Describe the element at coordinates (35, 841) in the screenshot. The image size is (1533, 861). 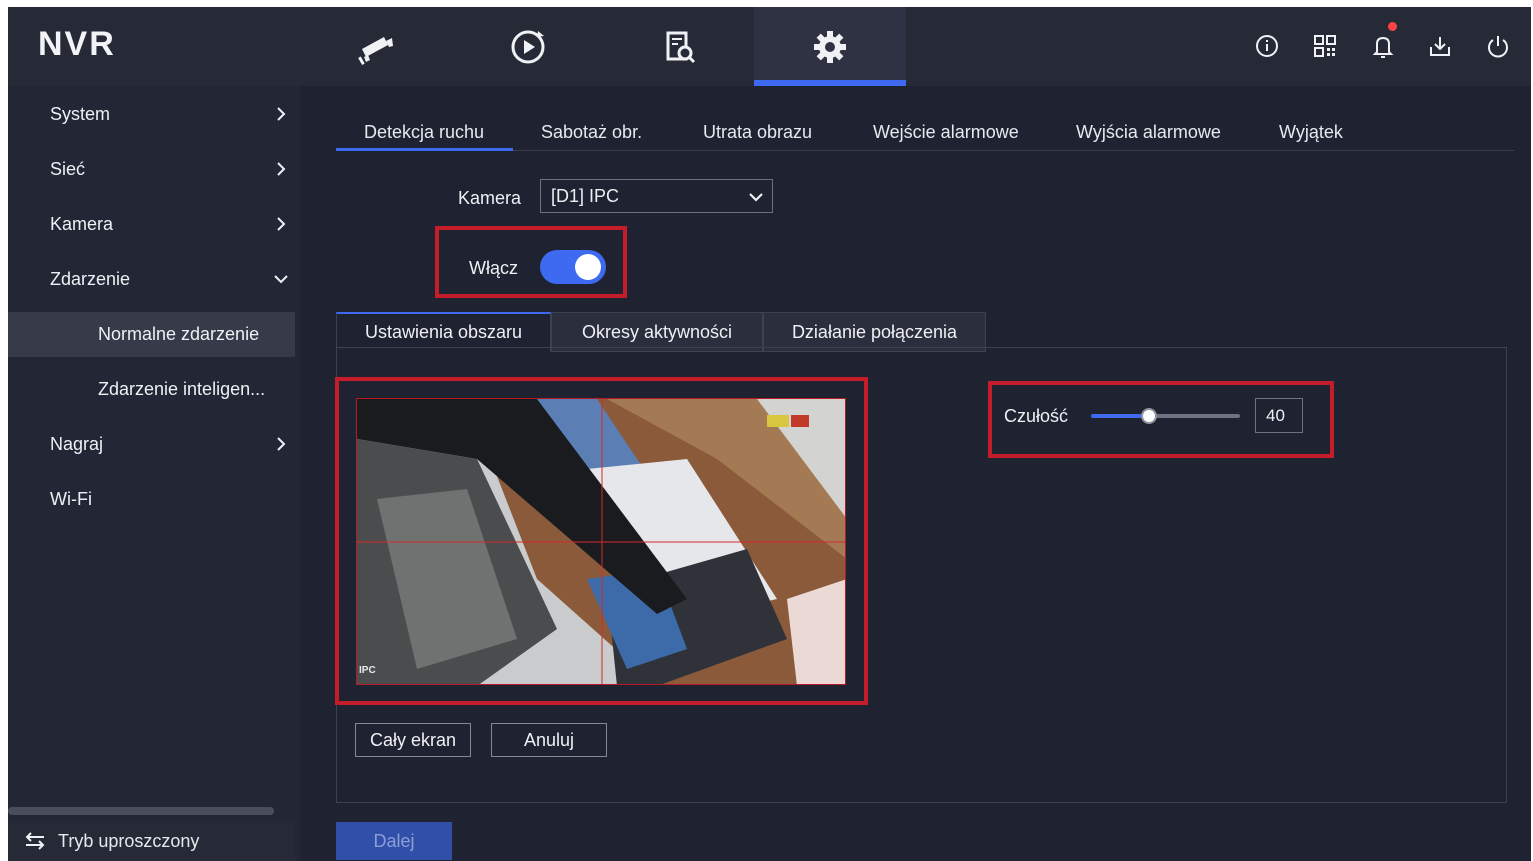
I see `swap-arrows-icon` at that location.